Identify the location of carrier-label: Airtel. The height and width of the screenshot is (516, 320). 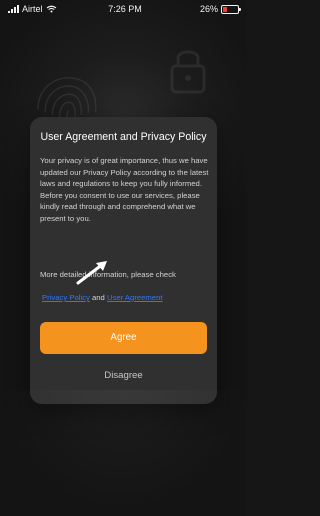
(32, 9).